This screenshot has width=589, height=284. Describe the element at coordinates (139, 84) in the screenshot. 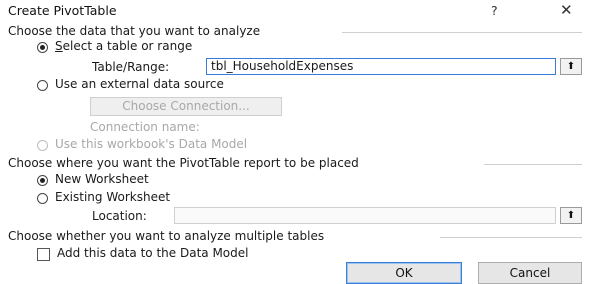

I see `radio-external-source-label: Use an external data source` at that location.